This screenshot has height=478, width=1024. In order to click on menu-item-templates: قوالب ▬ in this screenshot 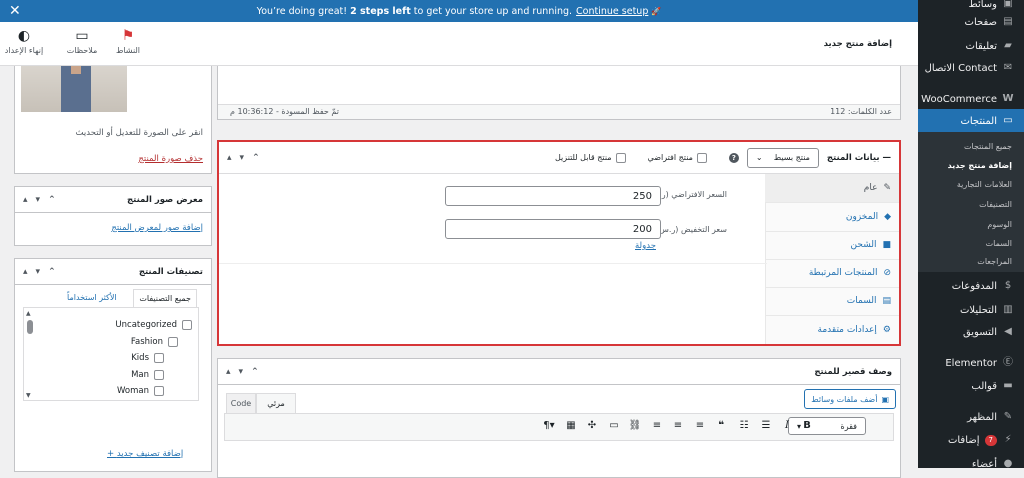, I will do `click(971, 386)`.